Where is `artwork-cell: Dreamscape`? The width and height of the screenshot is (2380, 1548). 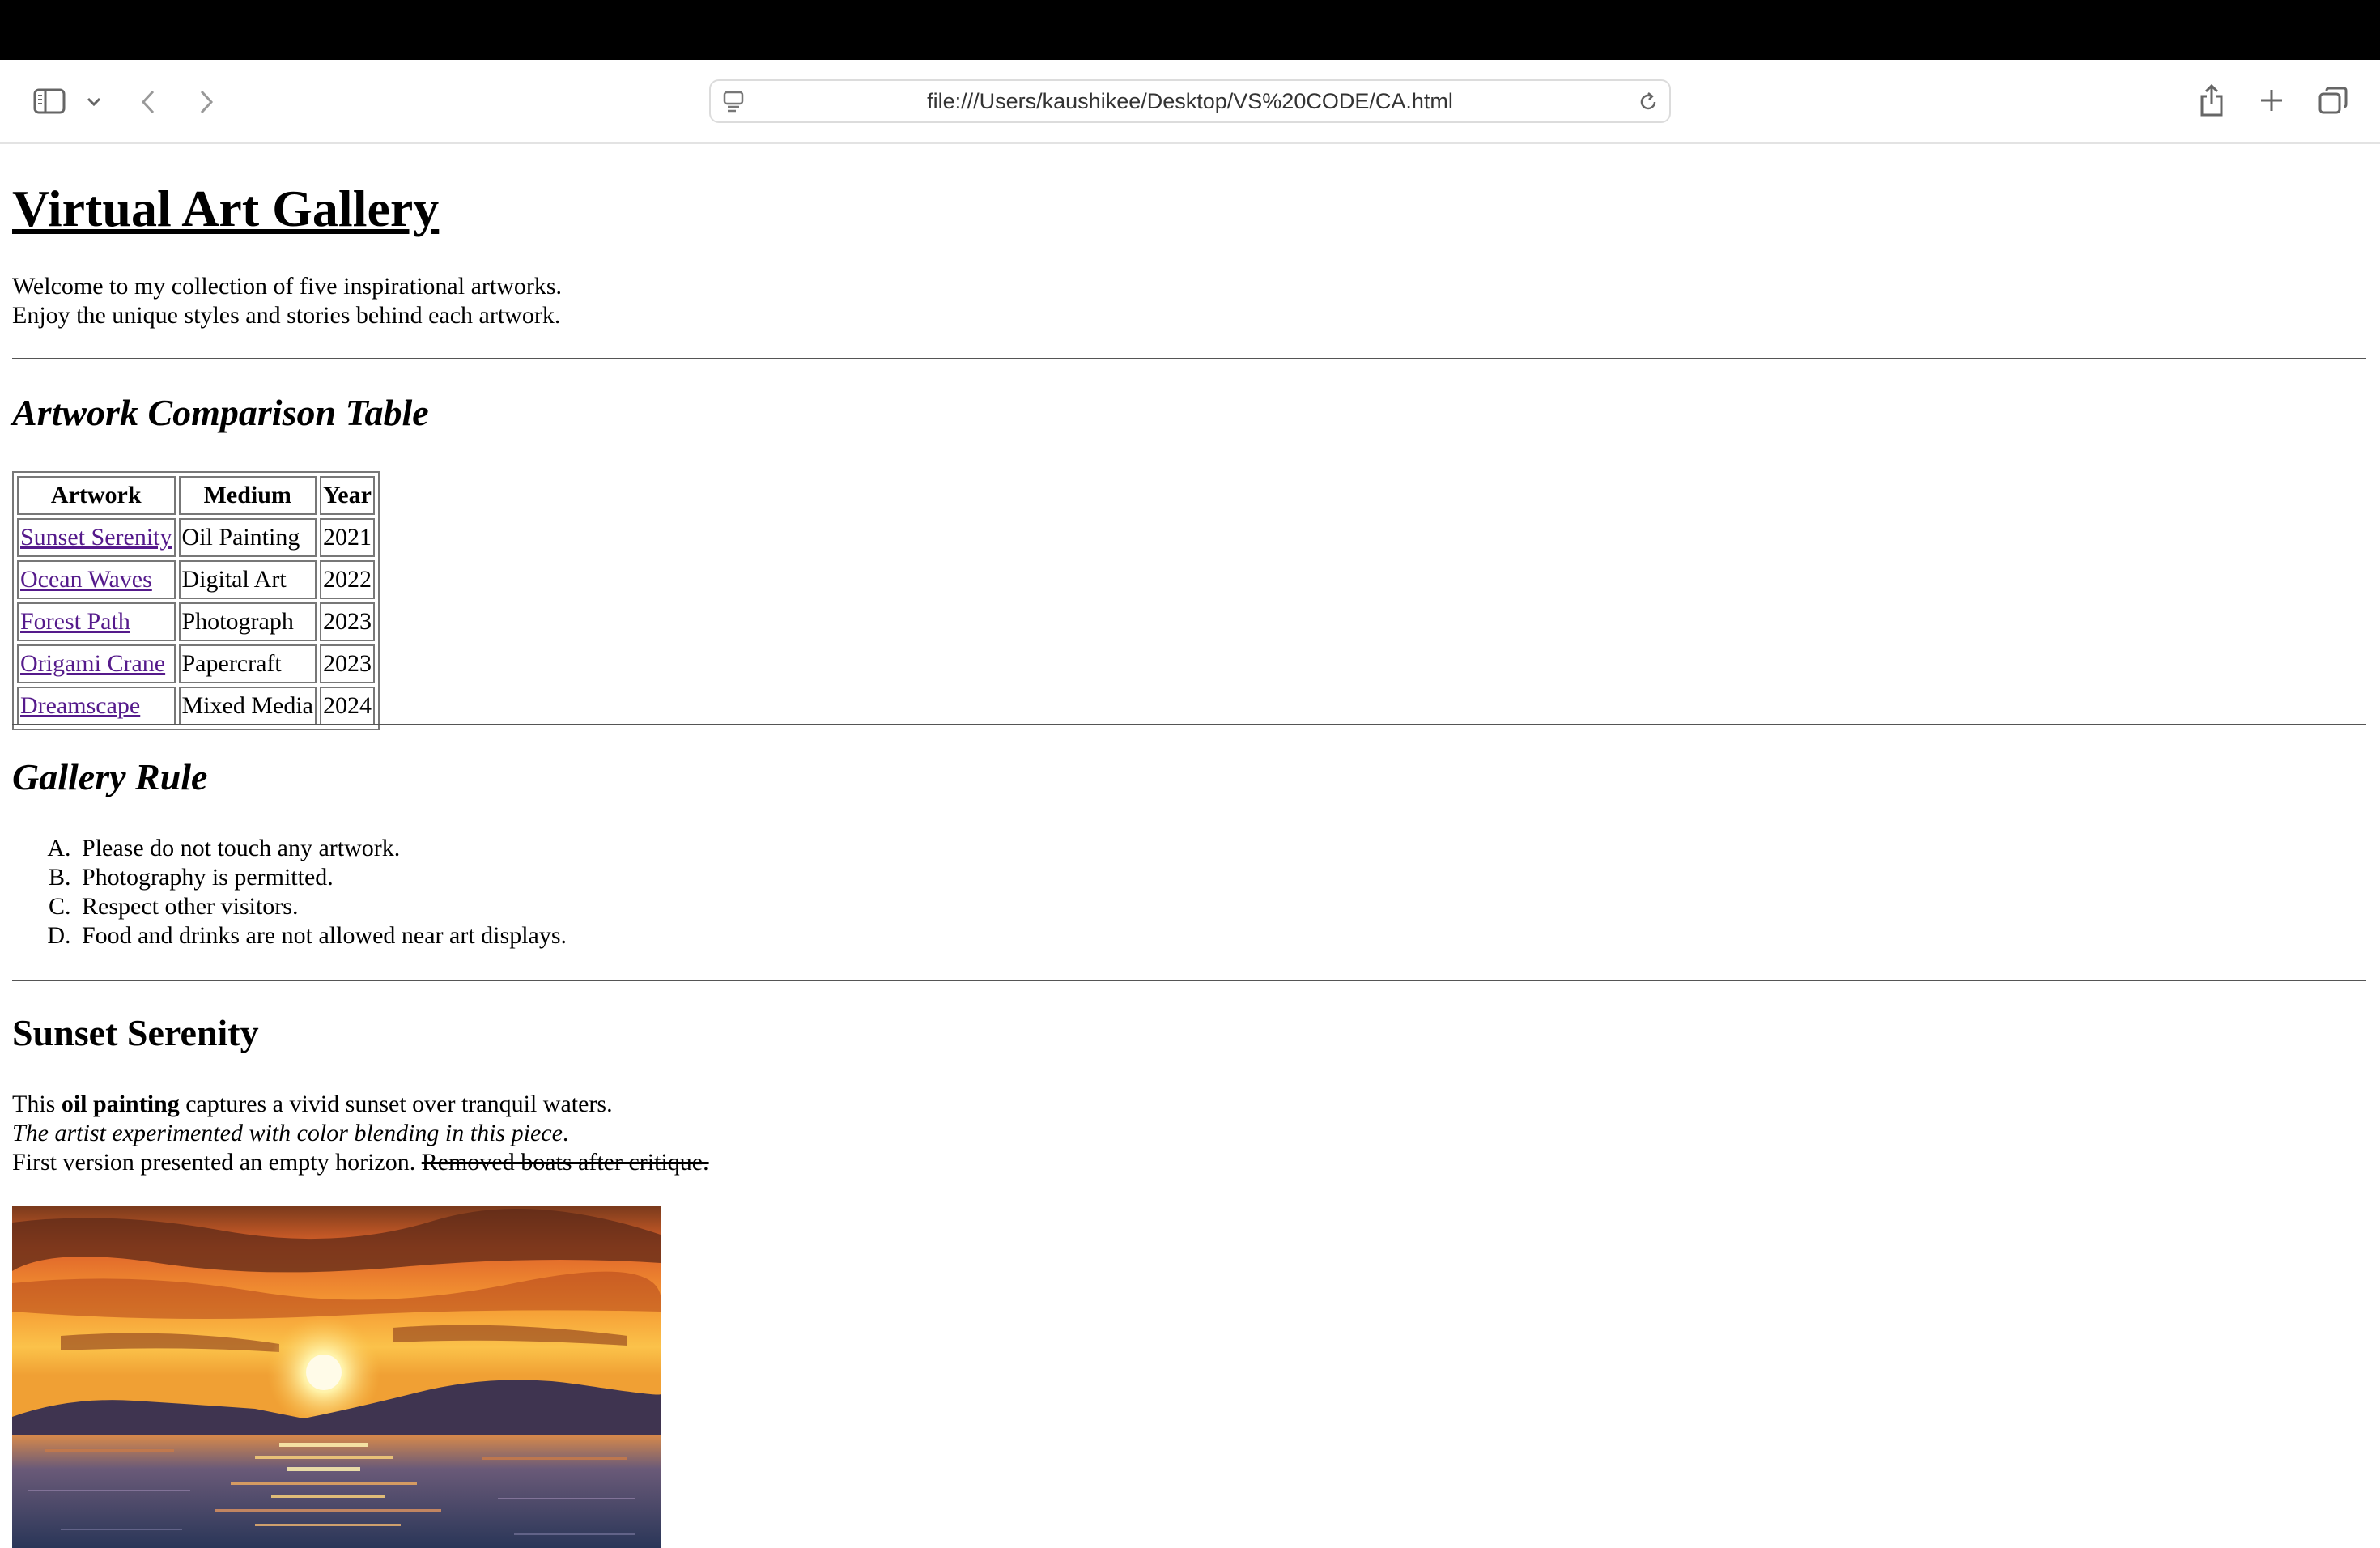
artwork-cell: Dreamscape is located at coordinates (97, 706).